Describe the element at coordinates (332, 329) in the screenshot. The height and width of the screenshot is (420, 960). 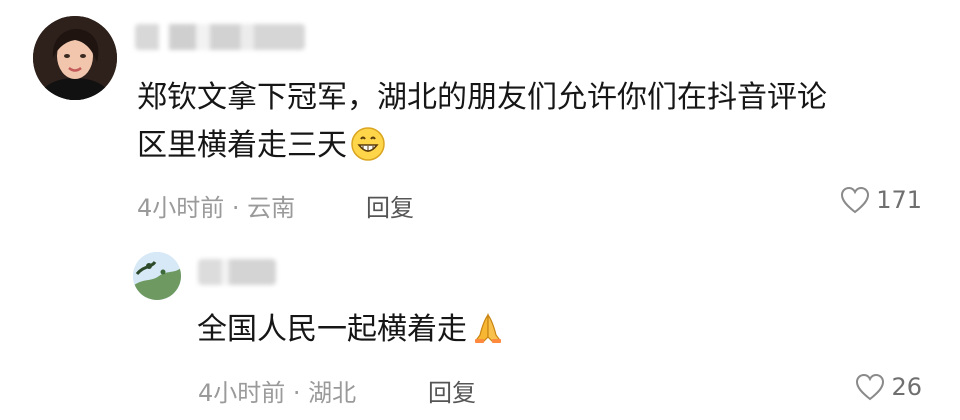
I see `comment-text-line1: 全国人民一起横着走` at that location.